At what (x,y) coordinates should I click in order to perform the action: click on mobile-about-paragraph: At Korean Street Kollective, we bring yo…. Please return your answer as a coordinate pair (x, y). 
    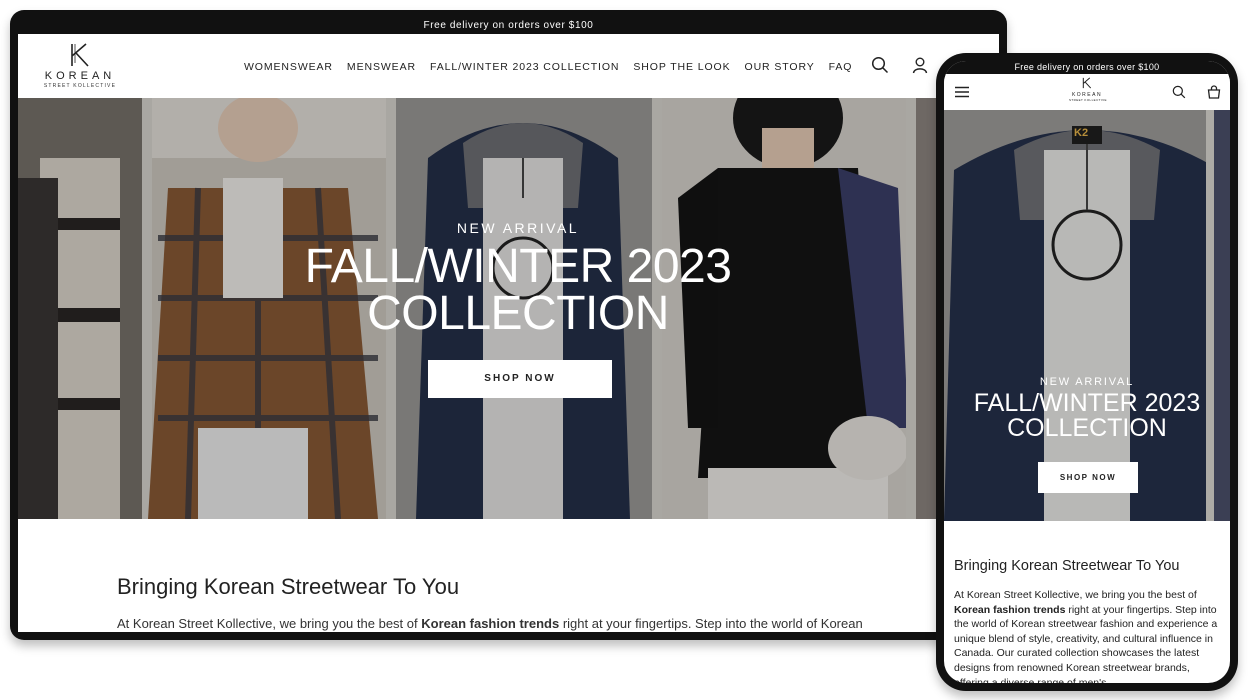
    Looking at the image, I should click on (1089, 635).